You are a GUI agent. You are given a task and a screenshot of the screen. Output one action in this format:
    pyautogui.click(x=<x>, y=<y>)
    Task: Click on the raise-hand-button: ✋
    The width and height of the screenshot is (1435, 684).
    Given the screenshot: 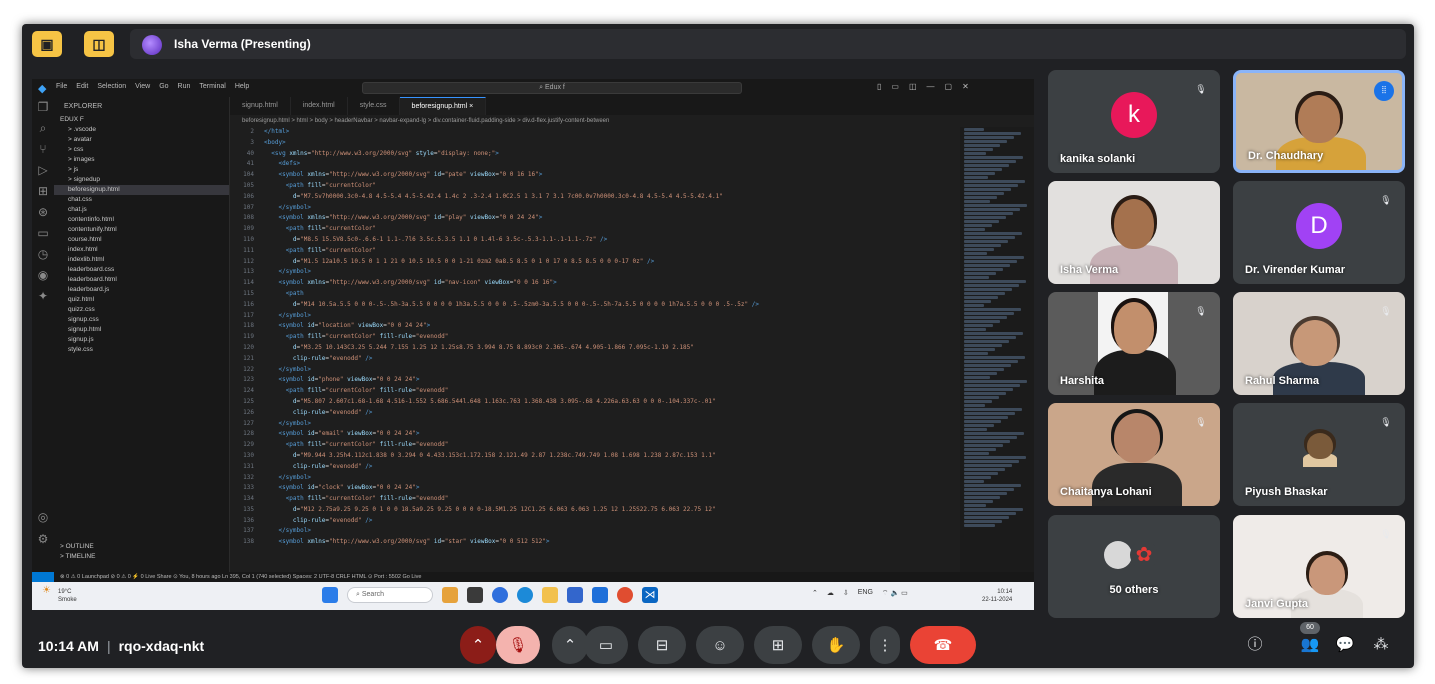 What is the action you would take?
    pyautogui.click(x=836, y=645)
    